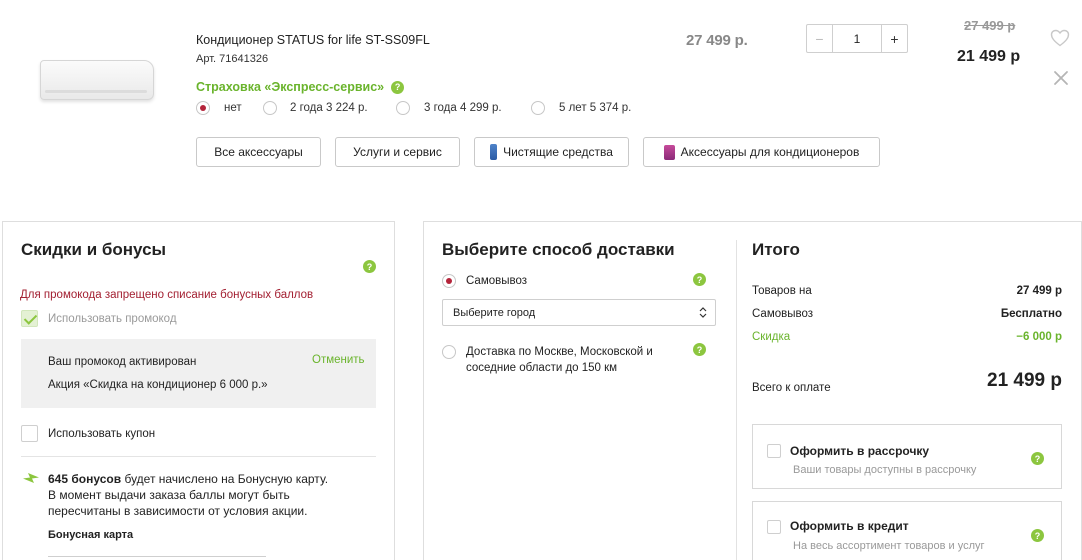 This screenshot has height=560, width=1082. Describe the element at coordinates (1060, 38) in the screenshot. I see `heart-icon` at that location.